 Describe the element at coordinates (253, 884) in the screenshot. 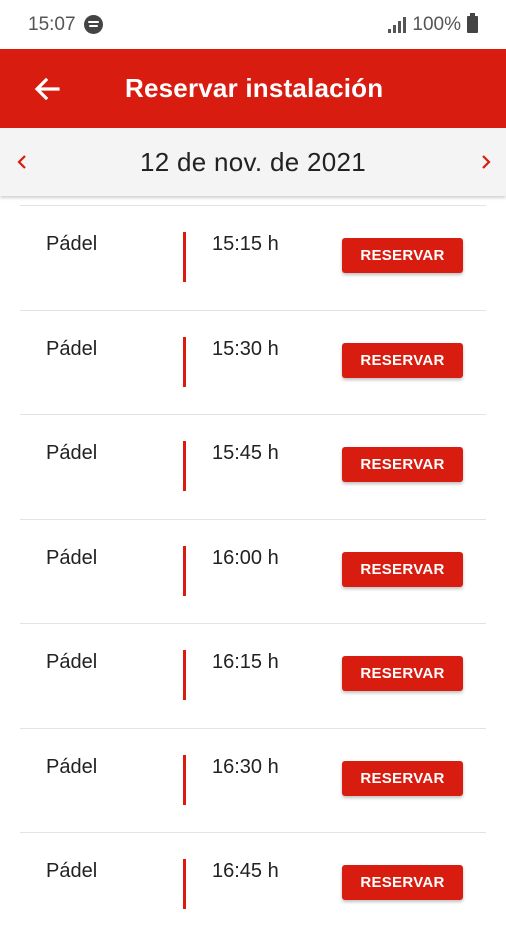

I see `slot-row: Pádel 16:45 h RESERVAR` at that location.